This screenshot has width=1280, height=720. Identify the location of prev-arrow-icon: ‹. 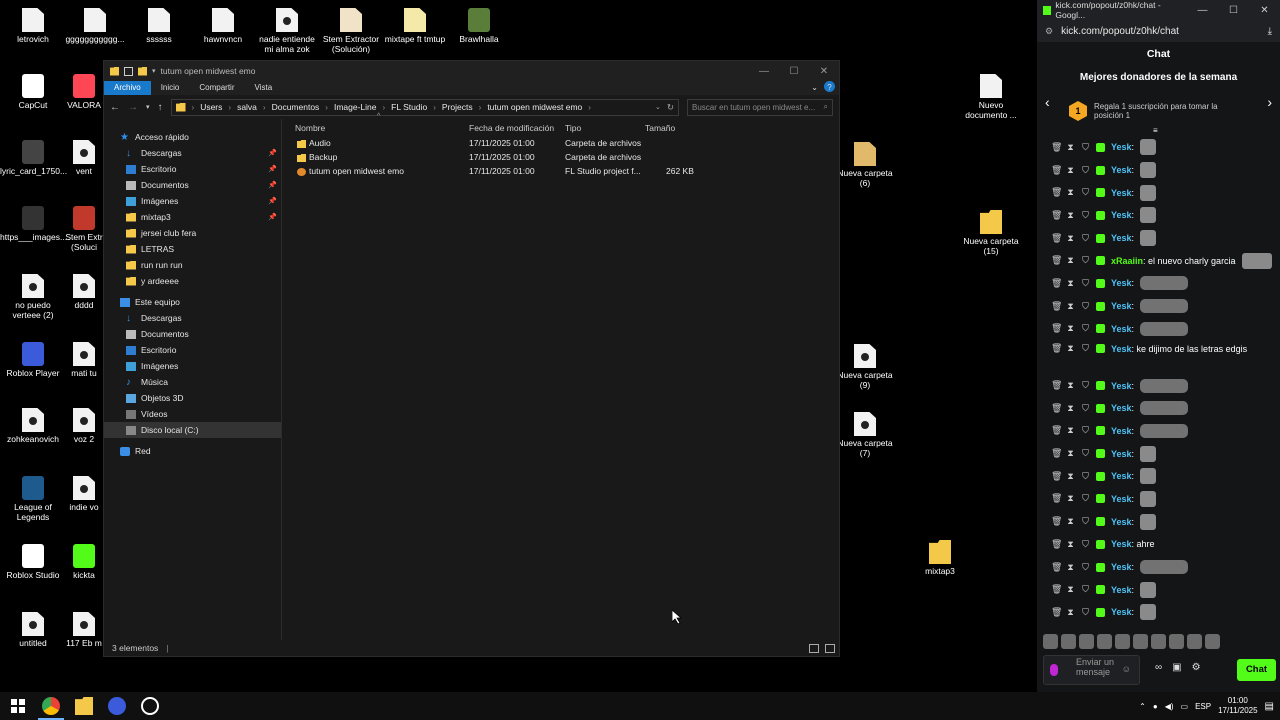
(1047, 102).